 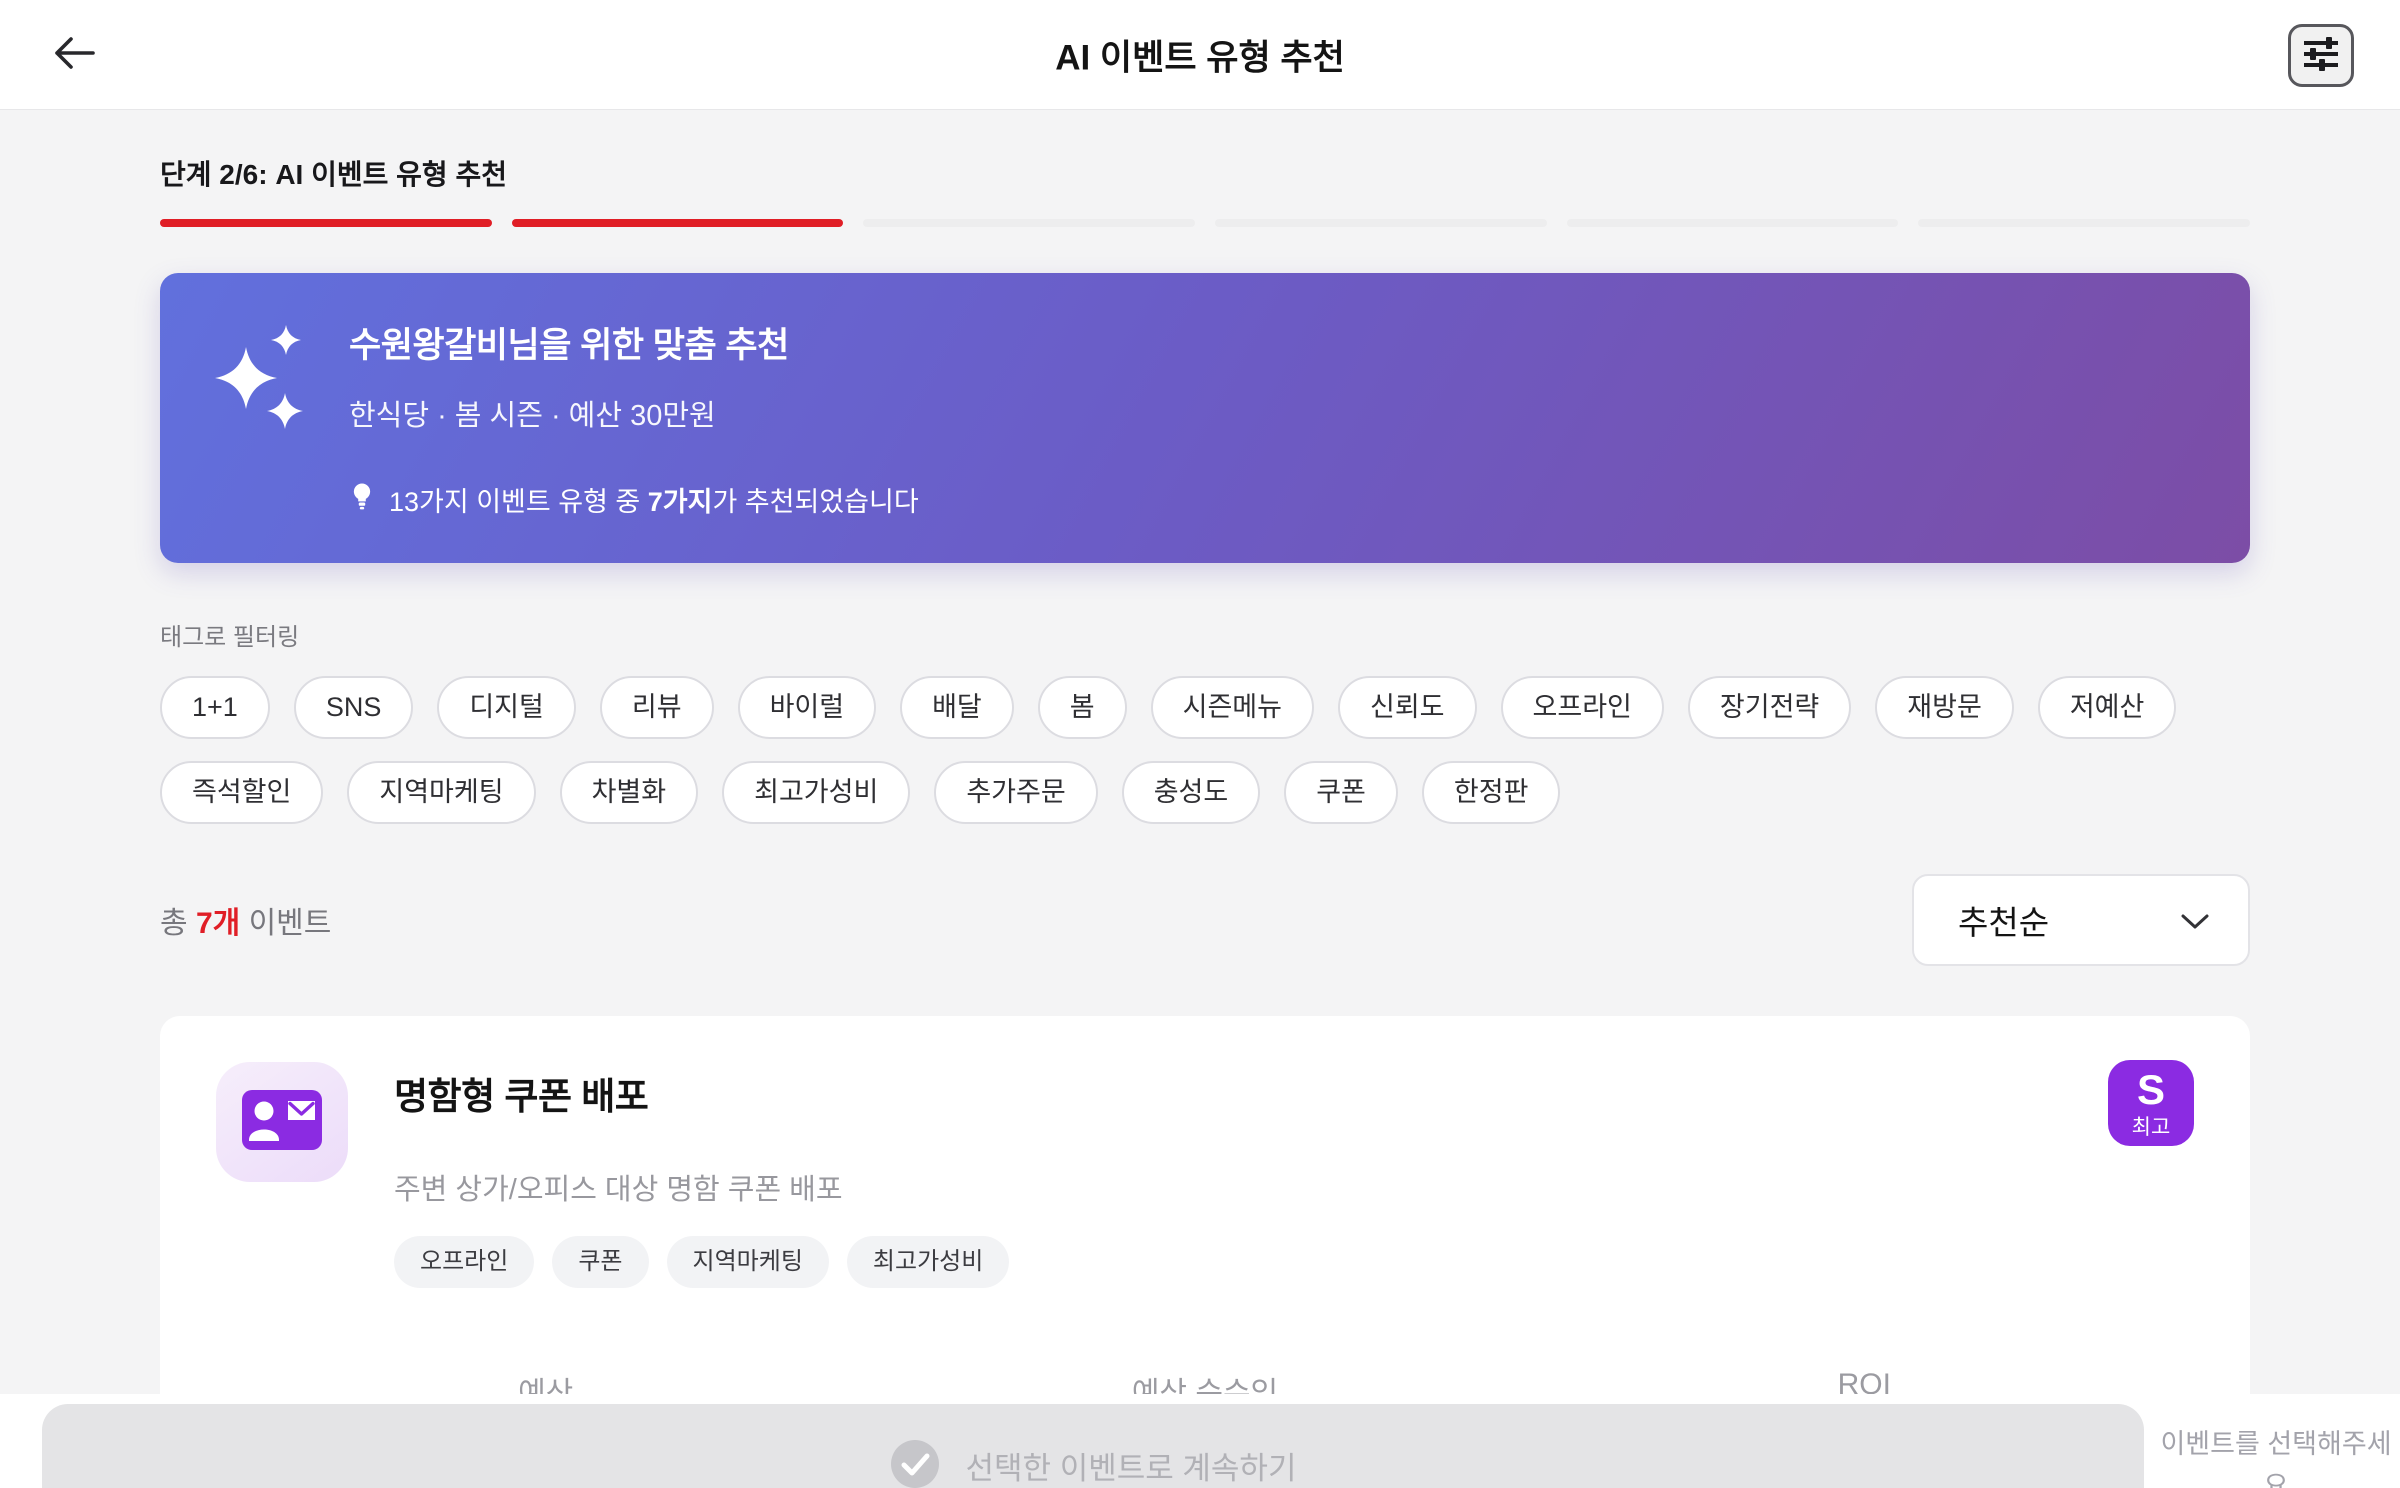 I want to click on event-title: 명함형 쿠폰 배포, so click(x=521, y=1096).